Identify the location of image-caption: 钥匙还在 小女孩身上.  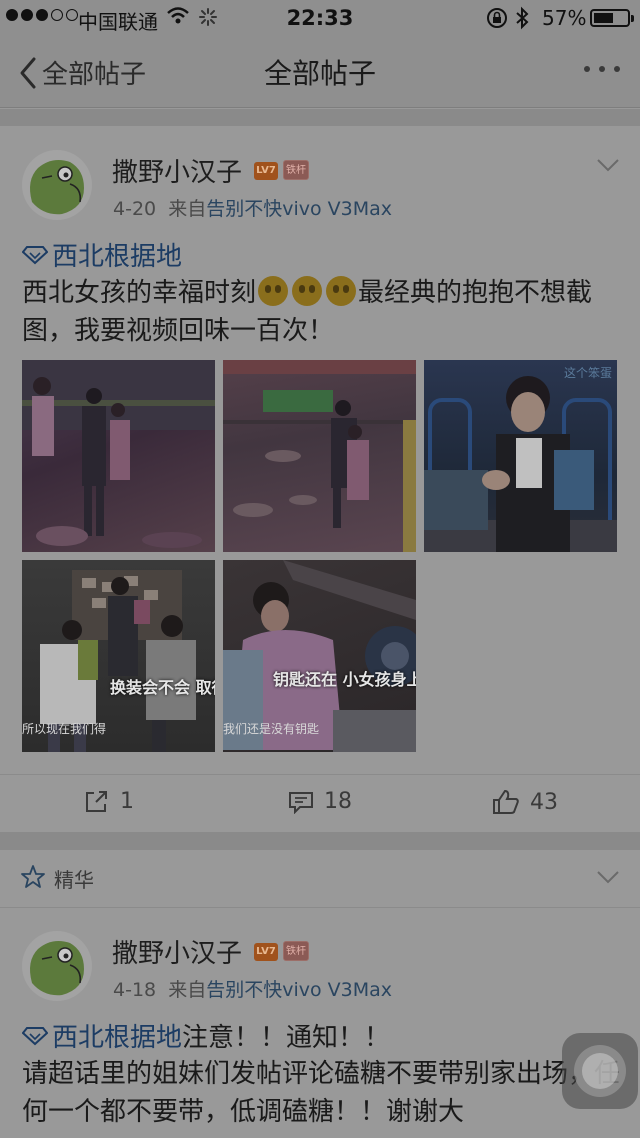
(344, 679).